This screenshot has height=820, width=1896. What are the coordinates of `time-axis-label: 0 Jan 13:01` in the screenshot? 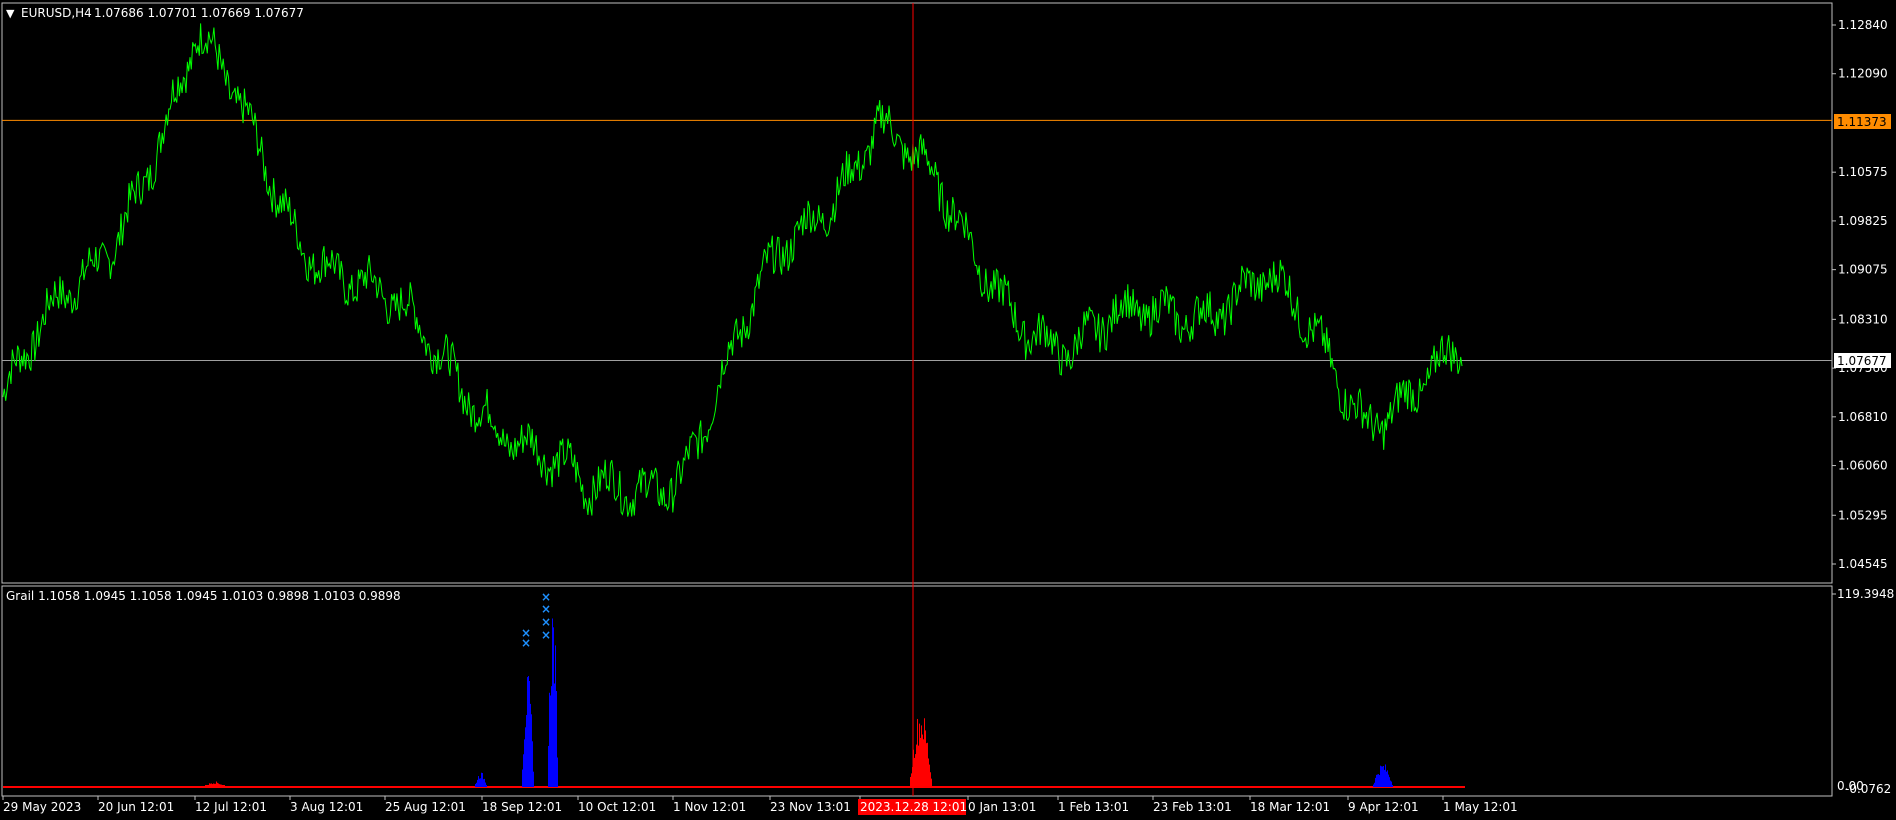 It's located at (1002, 807).